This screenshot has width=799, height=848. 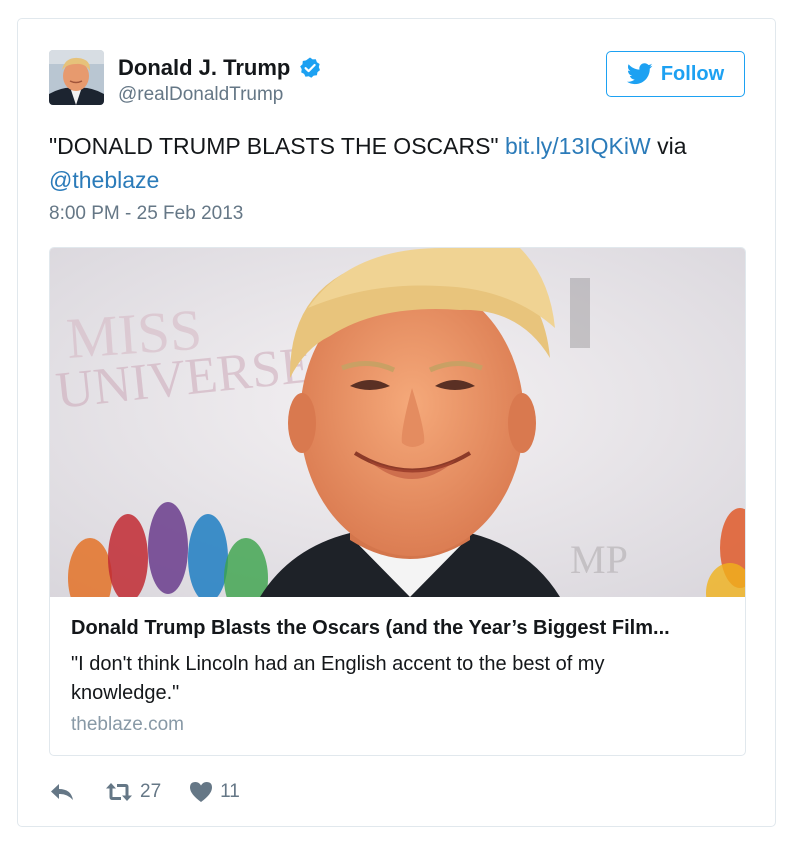 I want to click on tweet-actions: 27 11, so click(x=144, y=792).